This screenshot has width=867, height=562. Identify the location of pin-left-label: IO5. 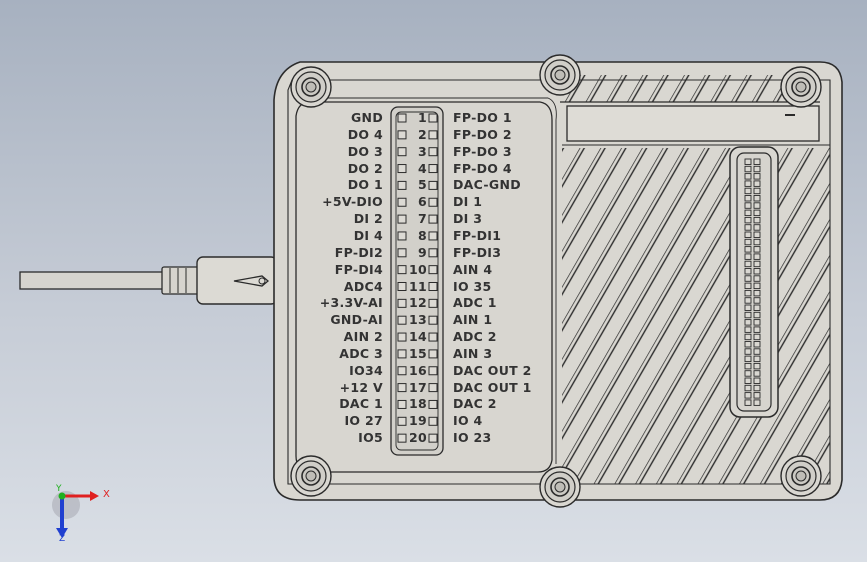
(370, 438).